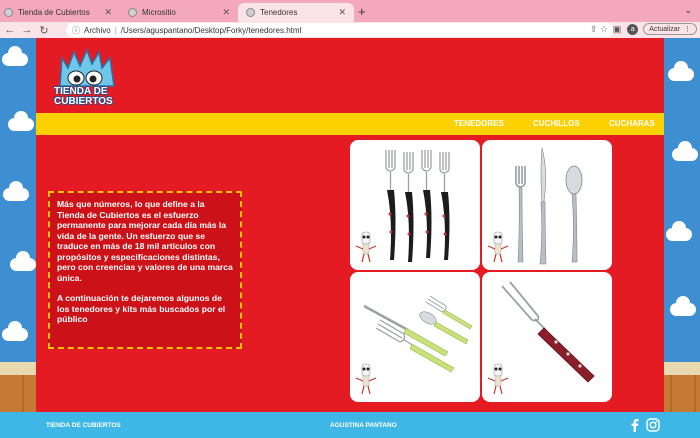 This screenshot has width=700, height=438. I want to click on product-card-silver-set, so click(547, 205).